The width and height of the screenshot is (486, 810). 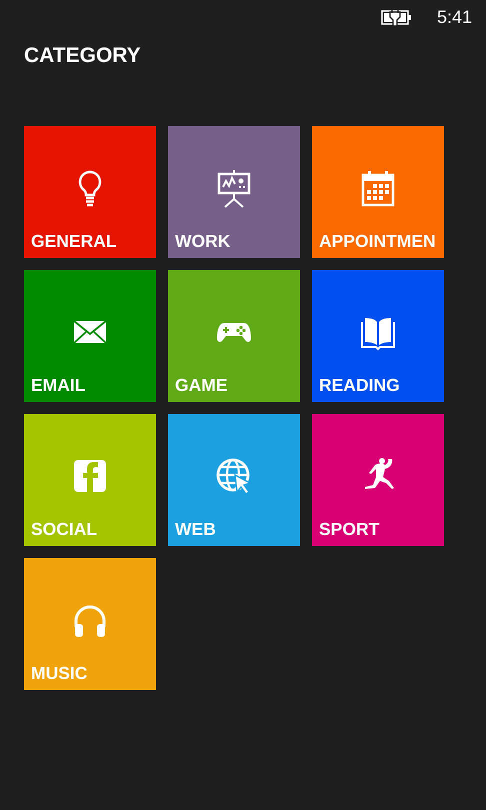 What do you see at coordinates (234, 192) in the screenshot?
I see `category-tile: WORK` at bounding box center [234, 192].